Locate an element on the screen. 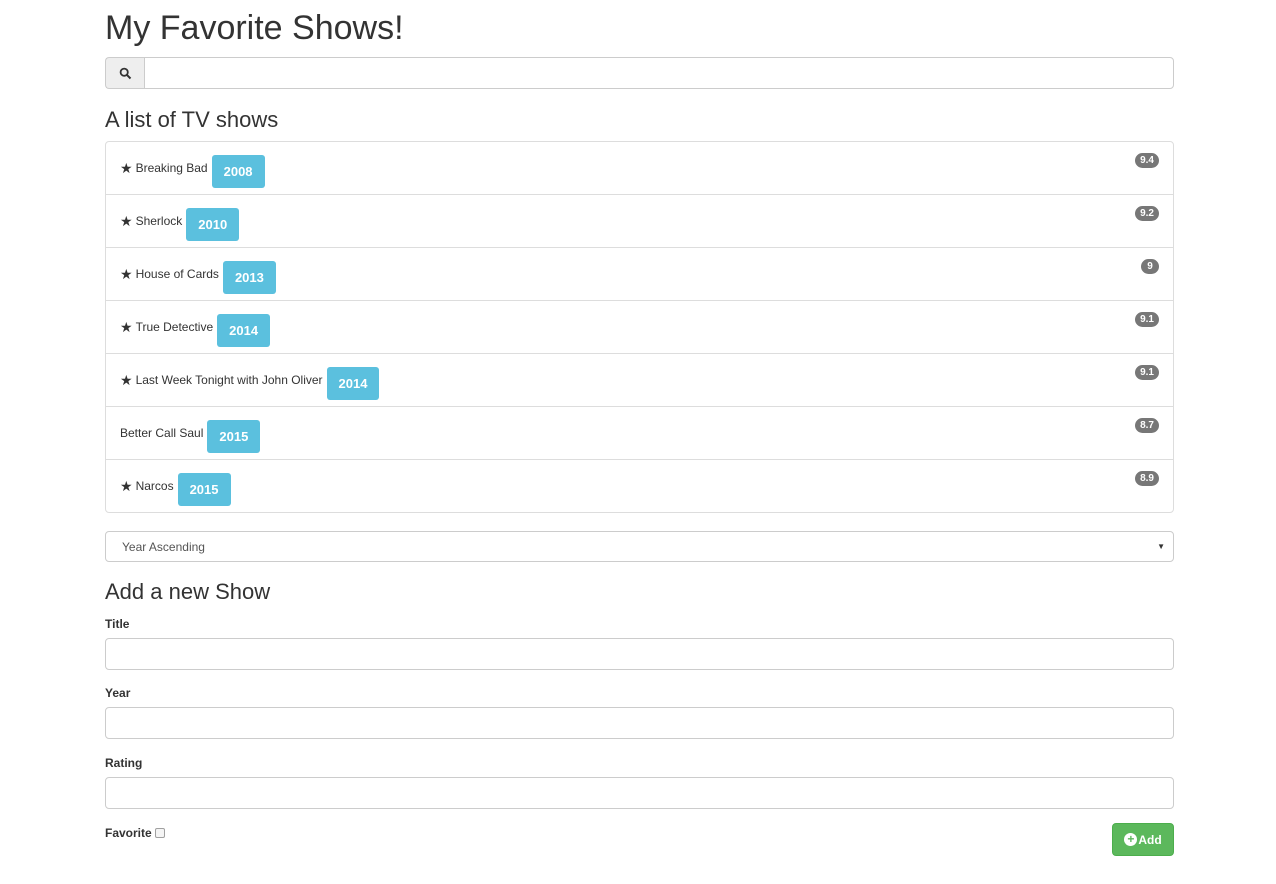 The image size is (1276, 884). rating-badge: 9.2 is located at coordinates (1147, 213).